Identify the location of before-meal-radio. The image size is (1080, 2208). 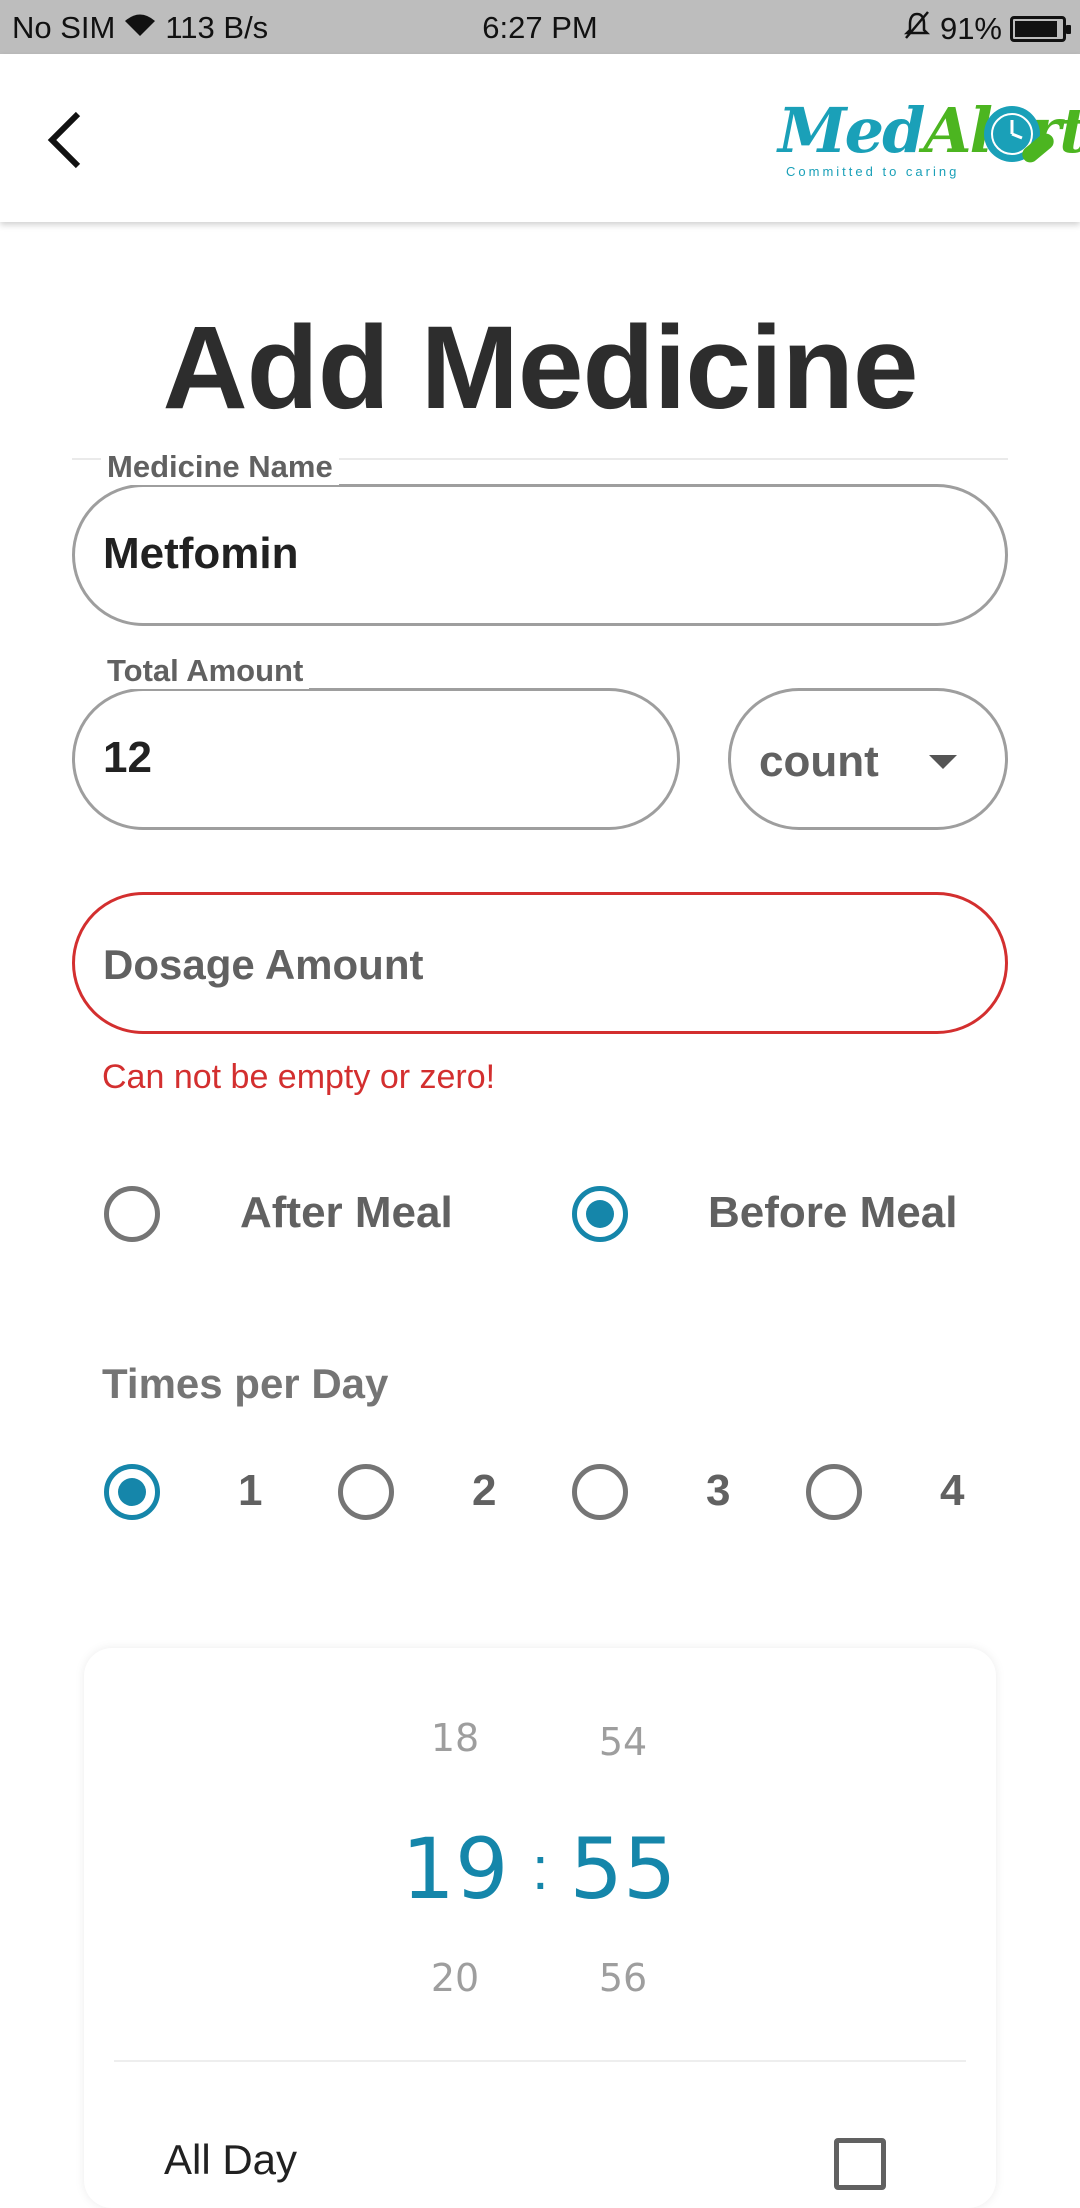
(600, 1214).